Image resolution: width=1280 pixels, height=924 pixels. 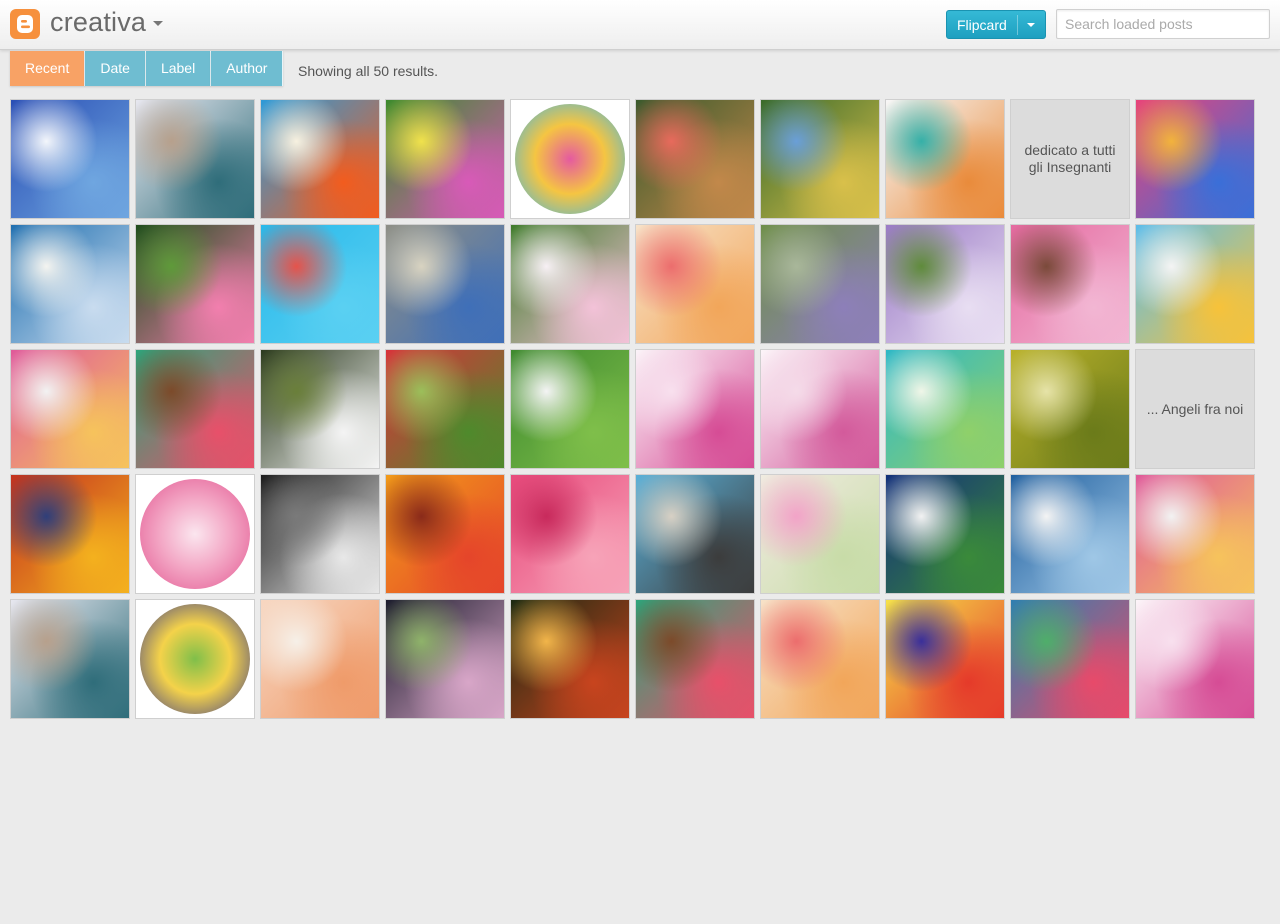 What do you see at coordinates (115, 68) in the screenshot?
I see `tab-date: Date` at bounding box center [115, 68].